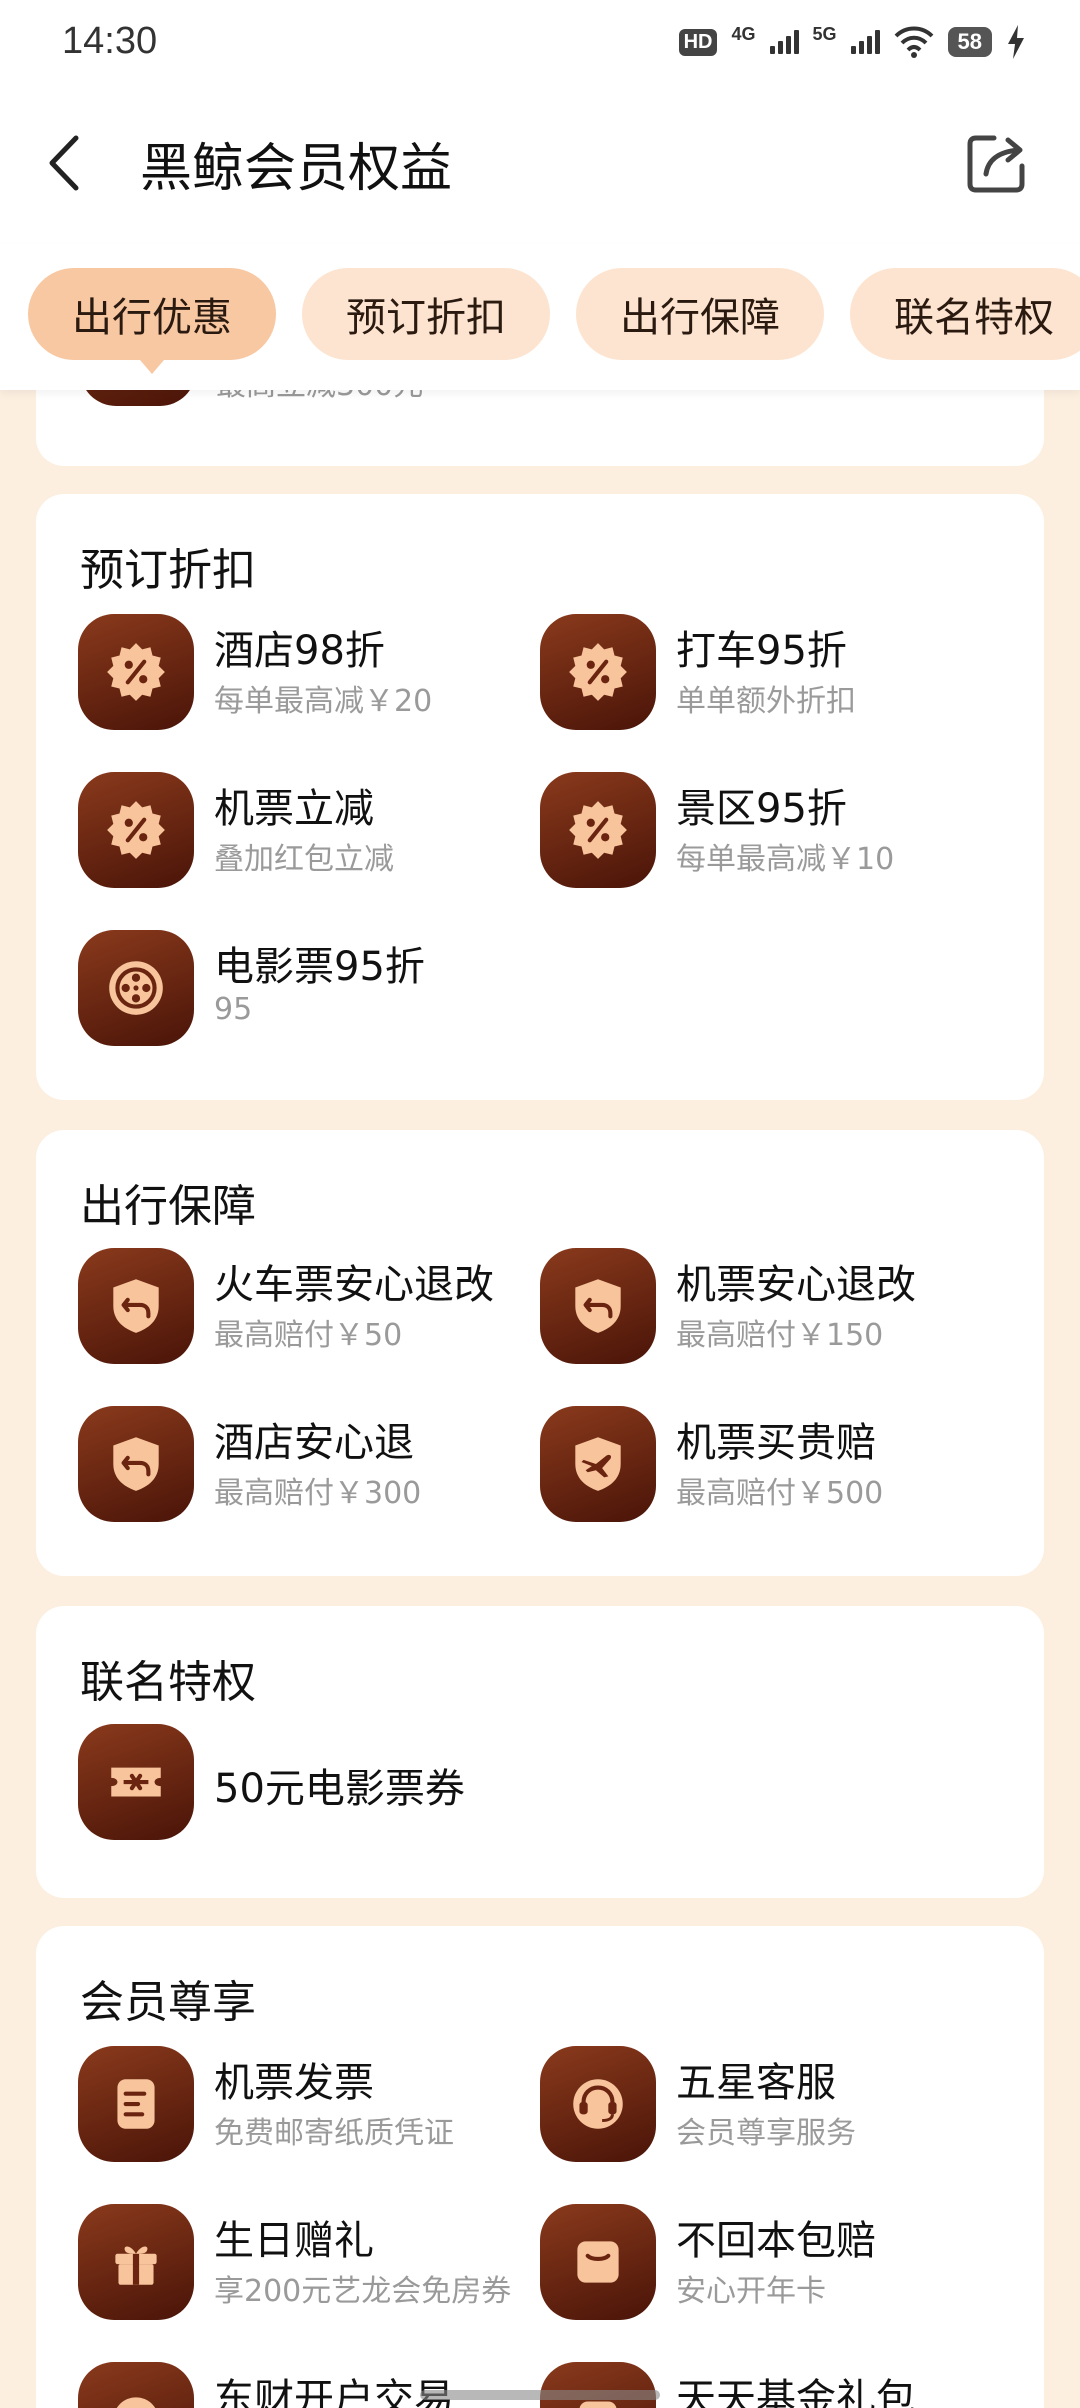 The image size is (1080, 2408). I want to click on item-name: 酒店安心退, so click(314, 1443).